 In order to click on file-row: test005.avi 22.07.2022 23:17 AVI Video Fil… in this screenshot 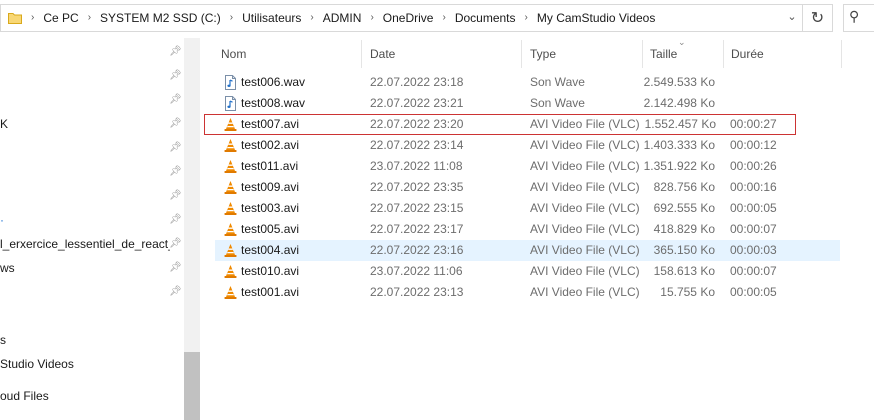, I will do `click(527, 229)`.